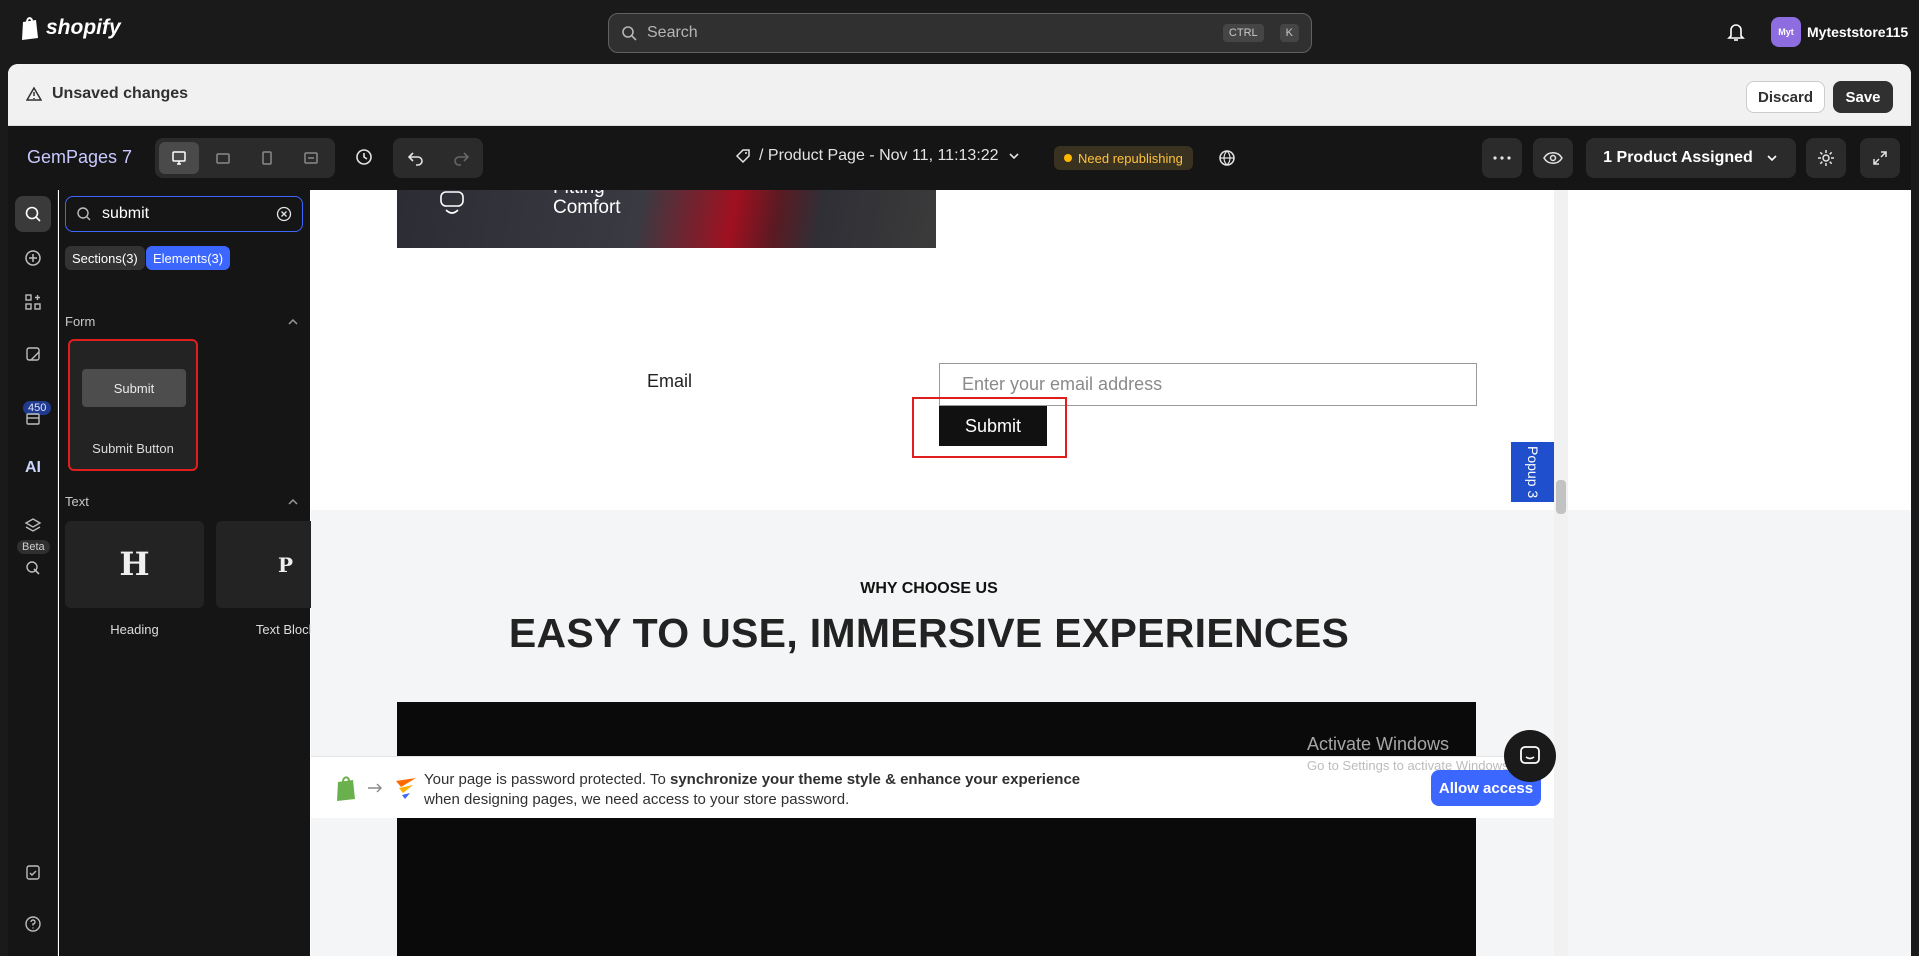  What do you see at coordinates (670, 381) in the screenshot?
I see `email-label: Email` at bounding box center [670, 381].